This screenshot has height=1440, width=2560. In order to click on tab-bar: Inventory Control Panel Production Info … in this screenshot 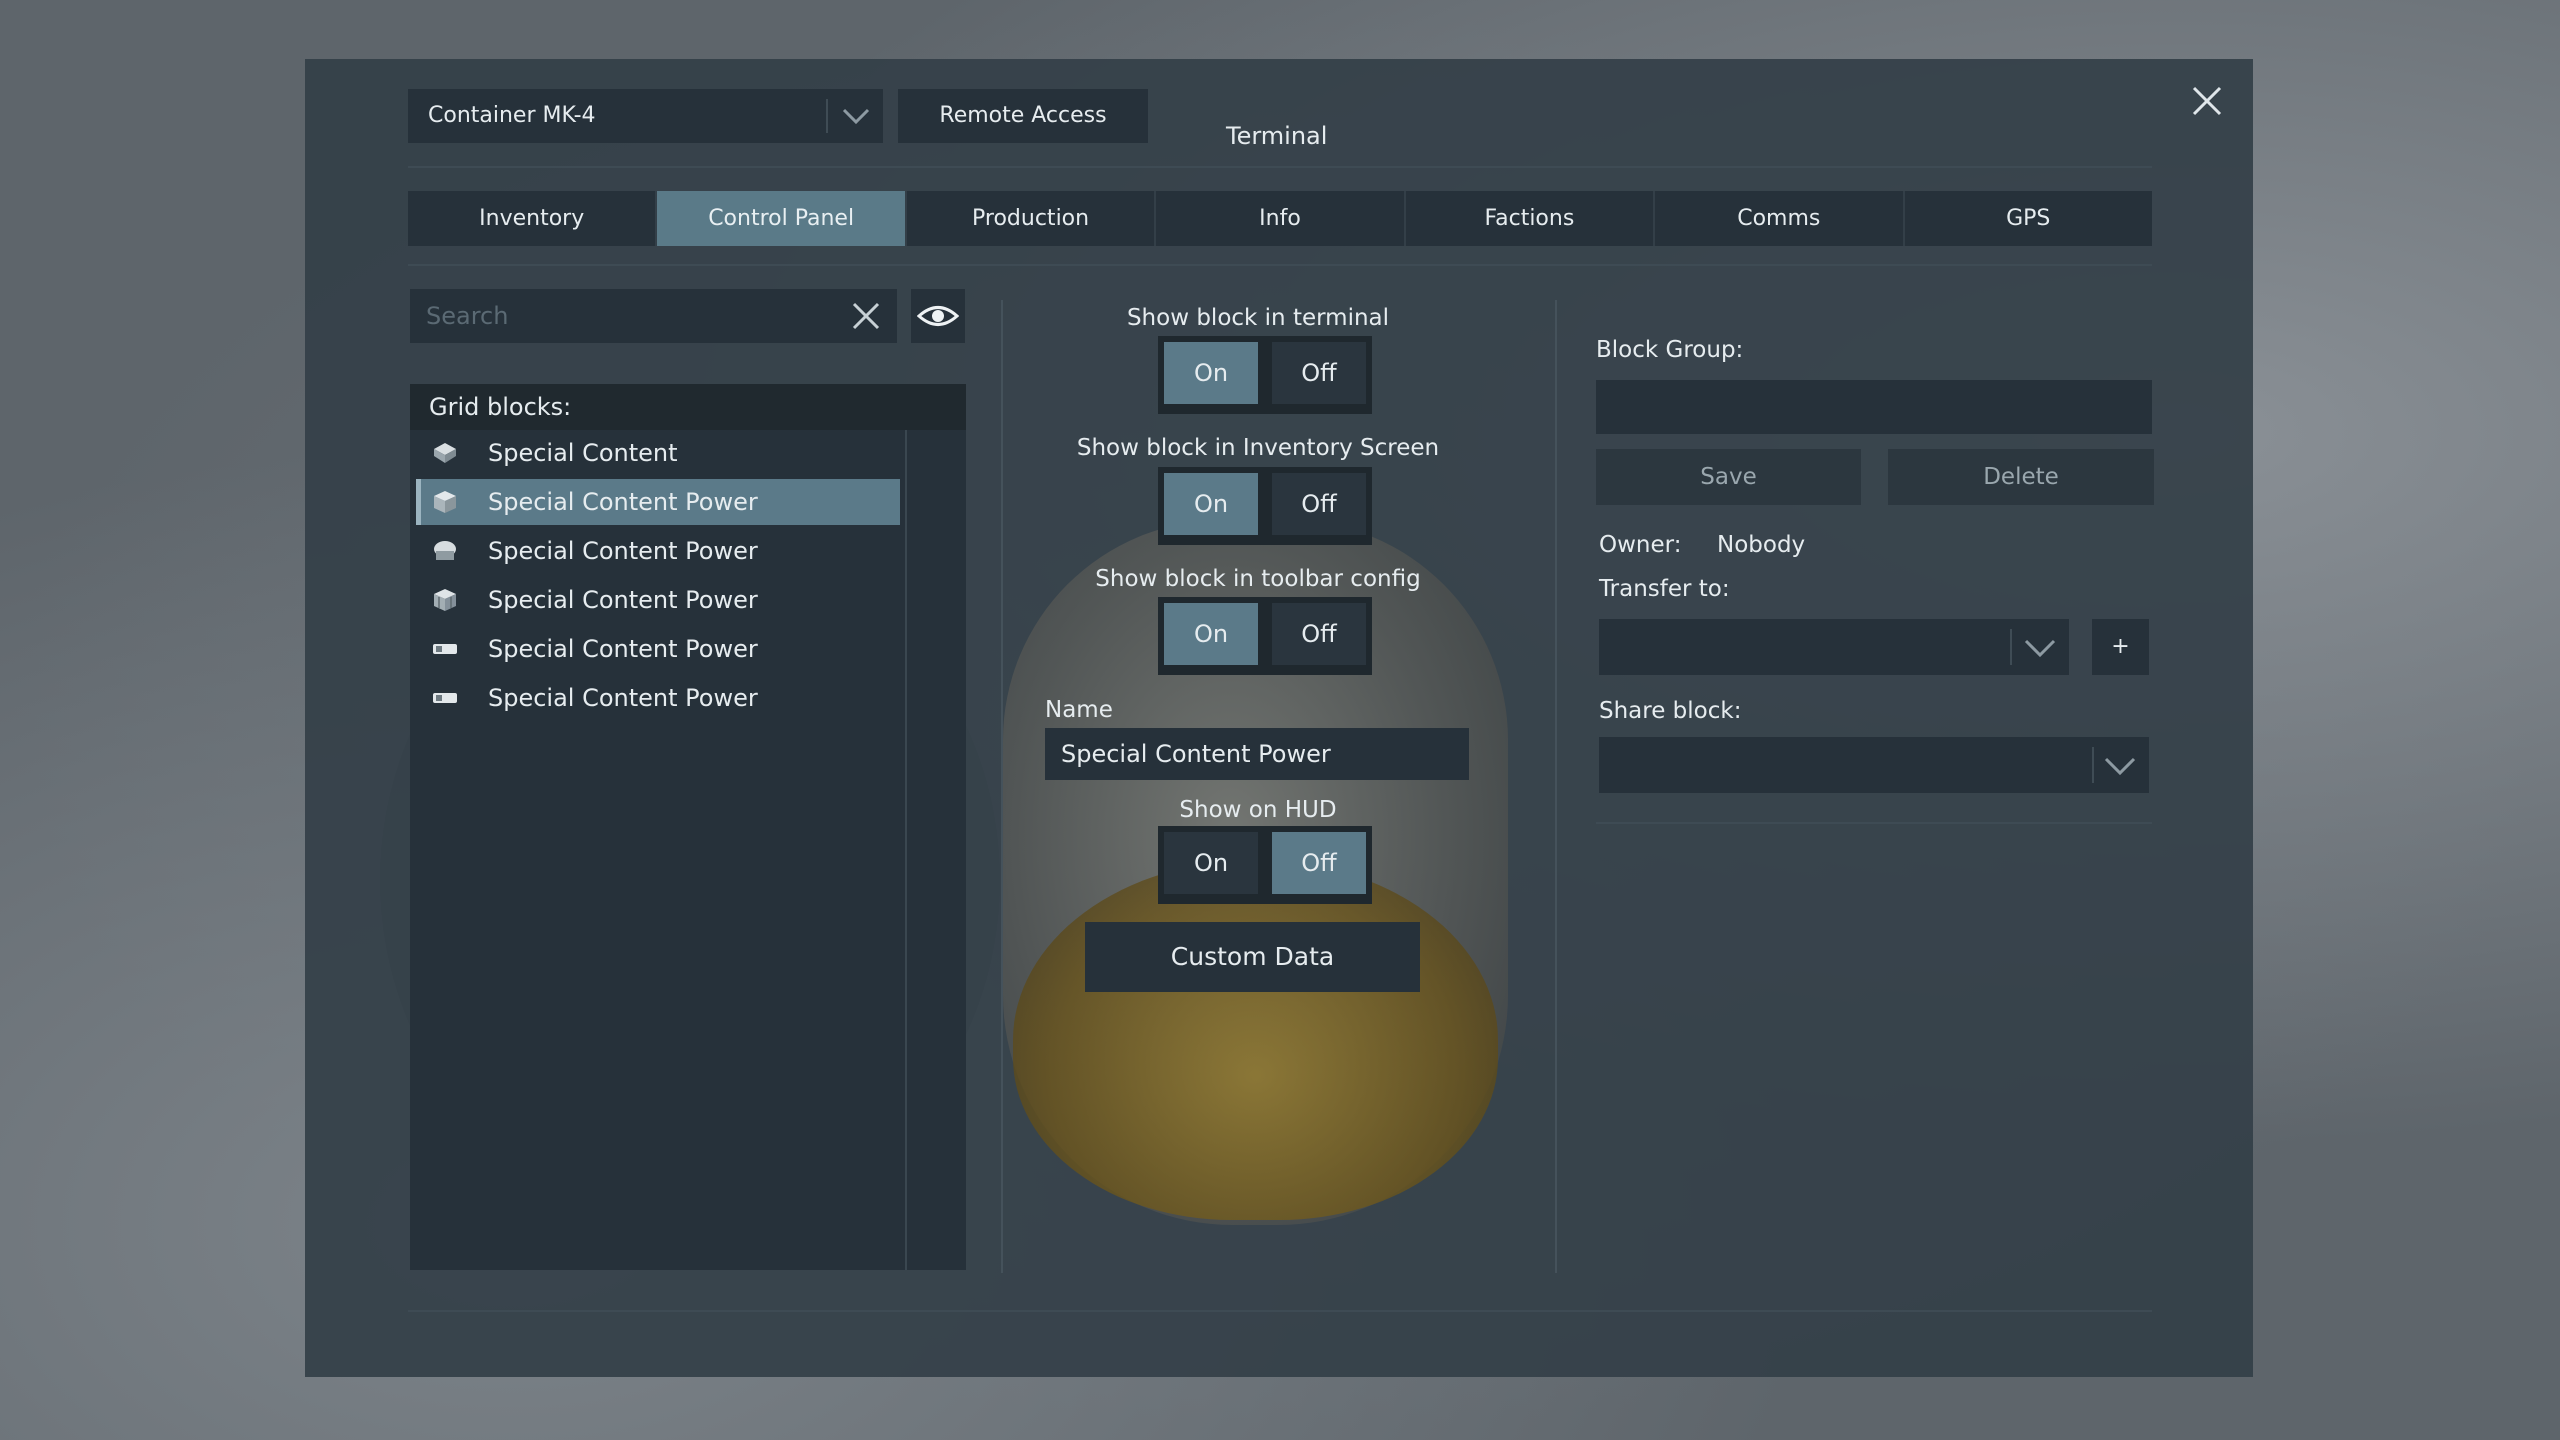, I will do `click(1280, 218)`.